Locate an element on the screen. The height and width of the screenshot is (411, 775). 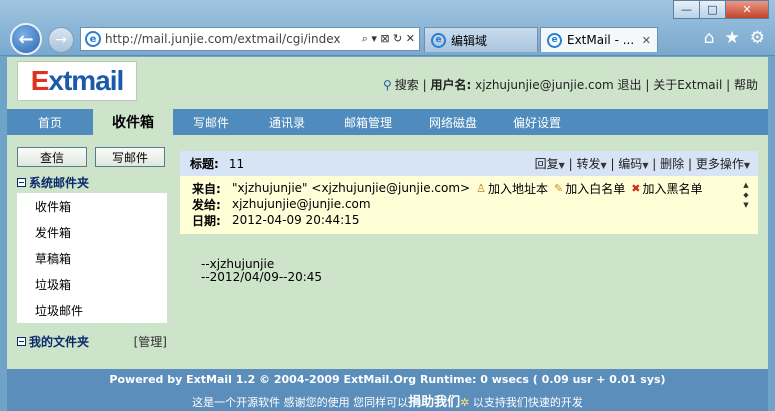
gear-icon: ⚙ is located at coordinates (757, 38).